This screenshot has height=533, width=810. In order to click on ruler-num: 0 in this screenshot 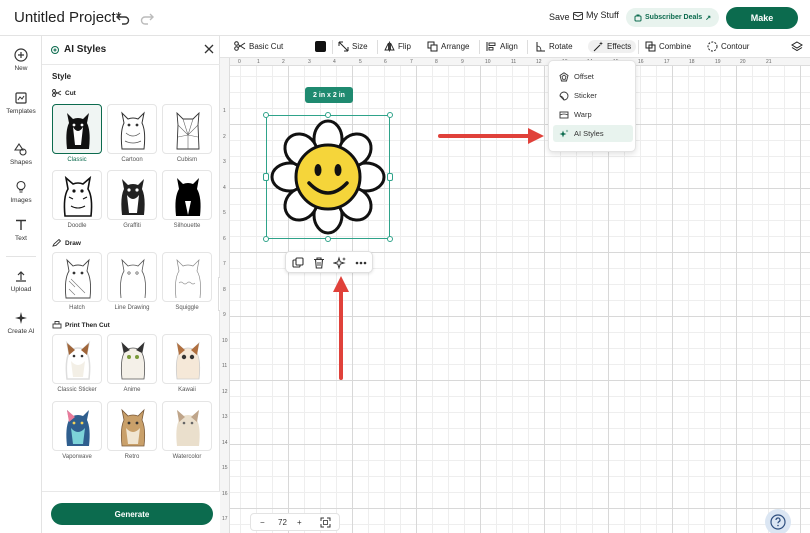, I will do `click(239, 62)`.